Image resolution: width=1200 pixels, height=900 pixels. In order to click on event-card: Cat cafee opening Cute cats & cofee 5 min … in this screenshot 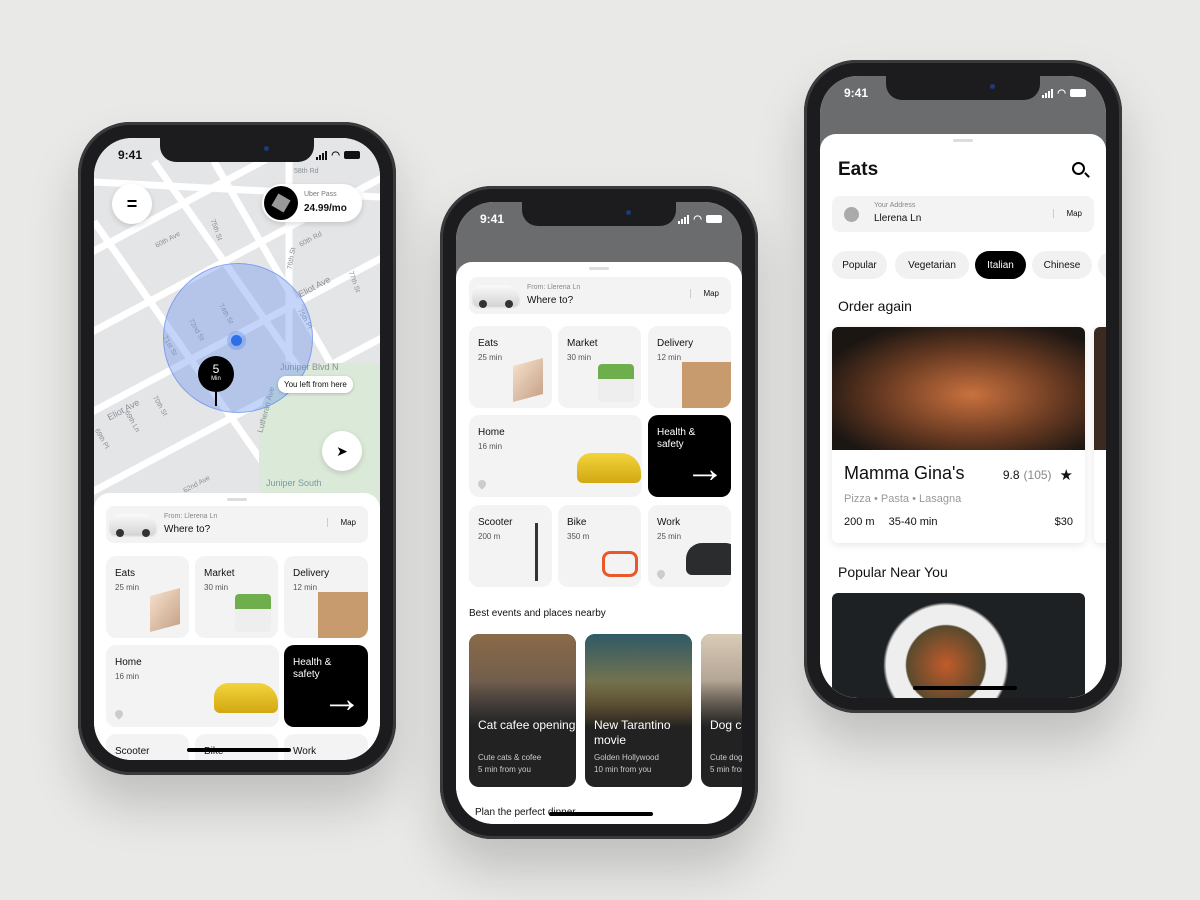, I will do `click(522, 710)`.